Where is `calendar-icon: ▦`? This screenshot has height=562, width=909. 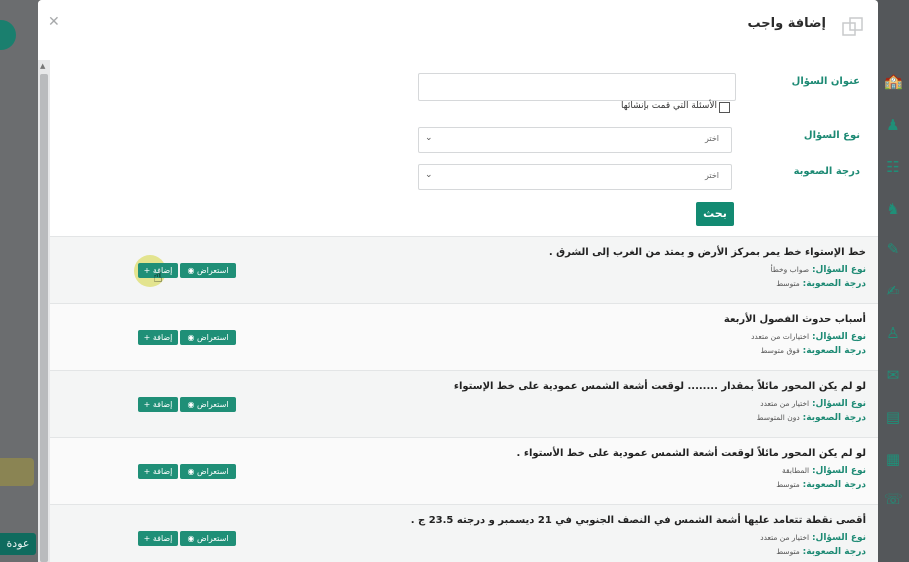 calendar-icon: ▦ is located at coordinates (893, 459).